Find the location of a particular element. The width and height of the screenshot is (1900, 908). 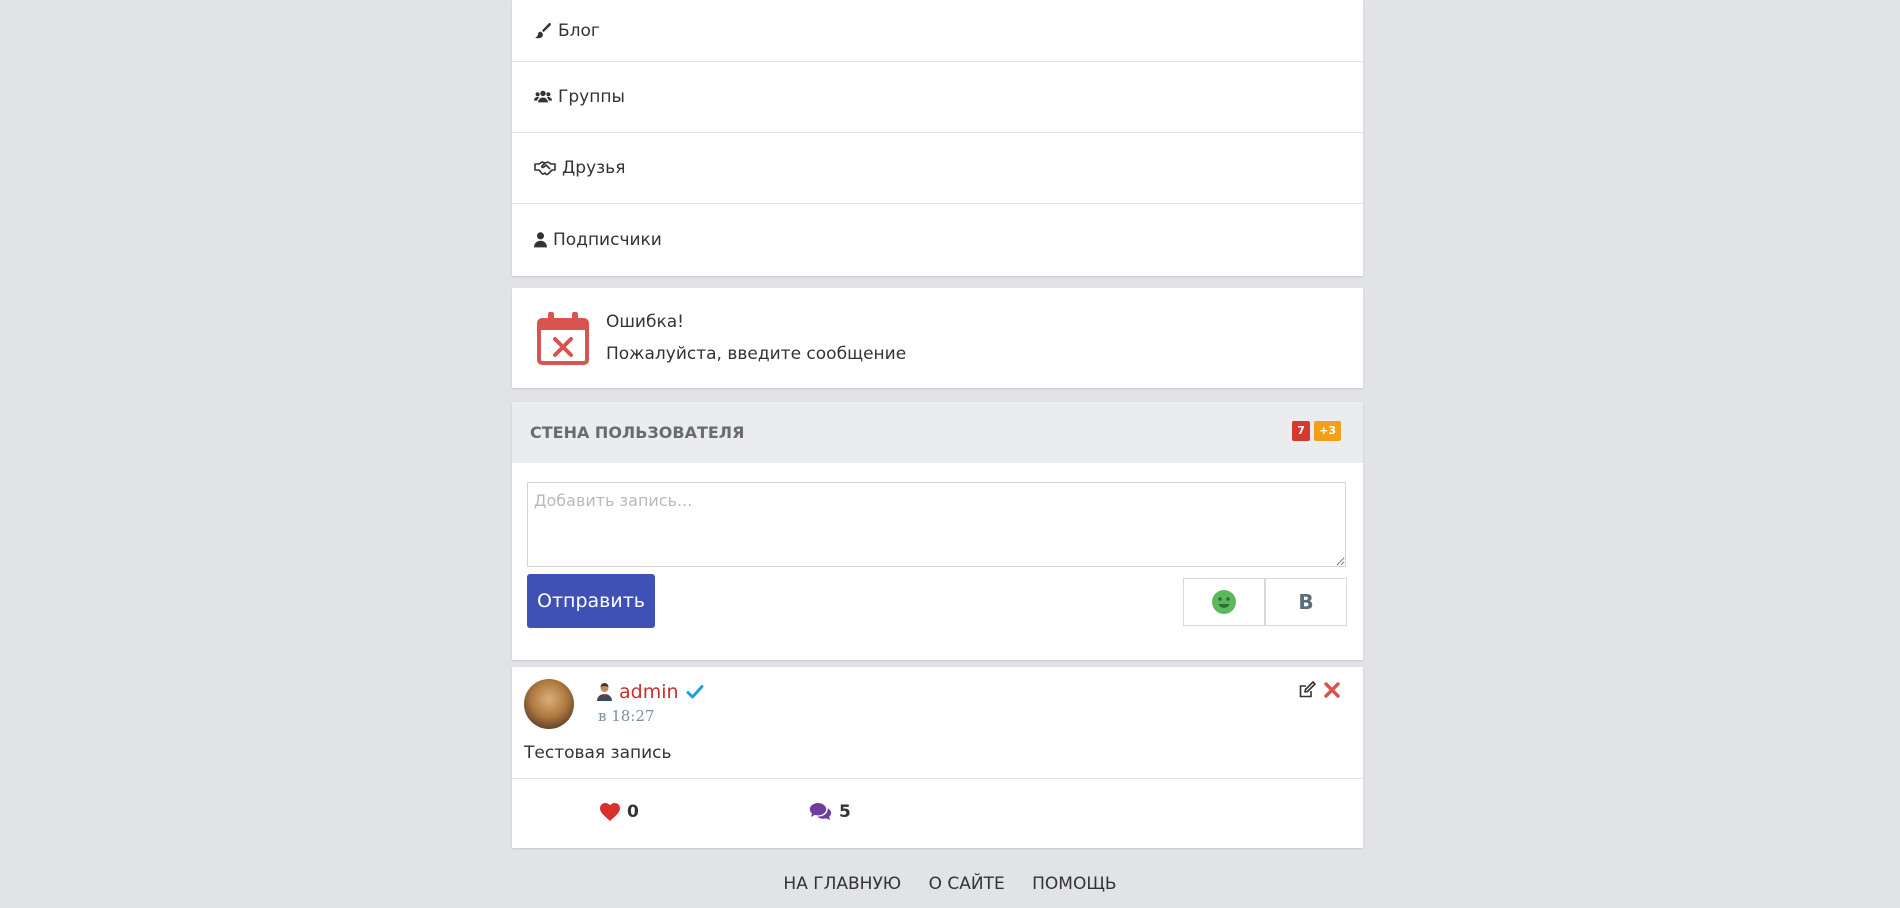

user-wall: СТЕНА ПОЛЬЗОВАТЕЛЯ 7 +3 Отправить B is located at coordinates (937, 531).